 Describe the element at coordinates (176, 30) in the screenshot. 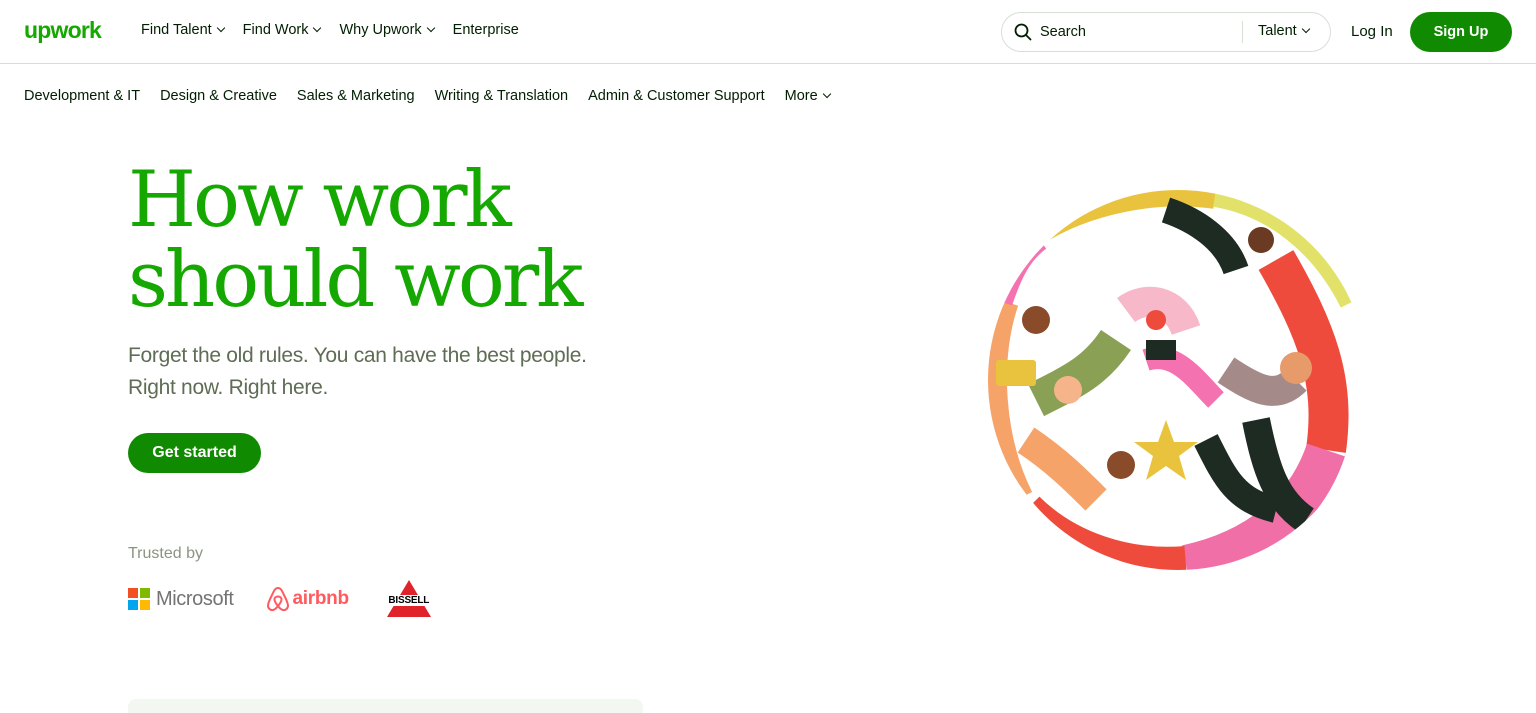

I see `nav-find-talent-label: Find Talent` at that location.